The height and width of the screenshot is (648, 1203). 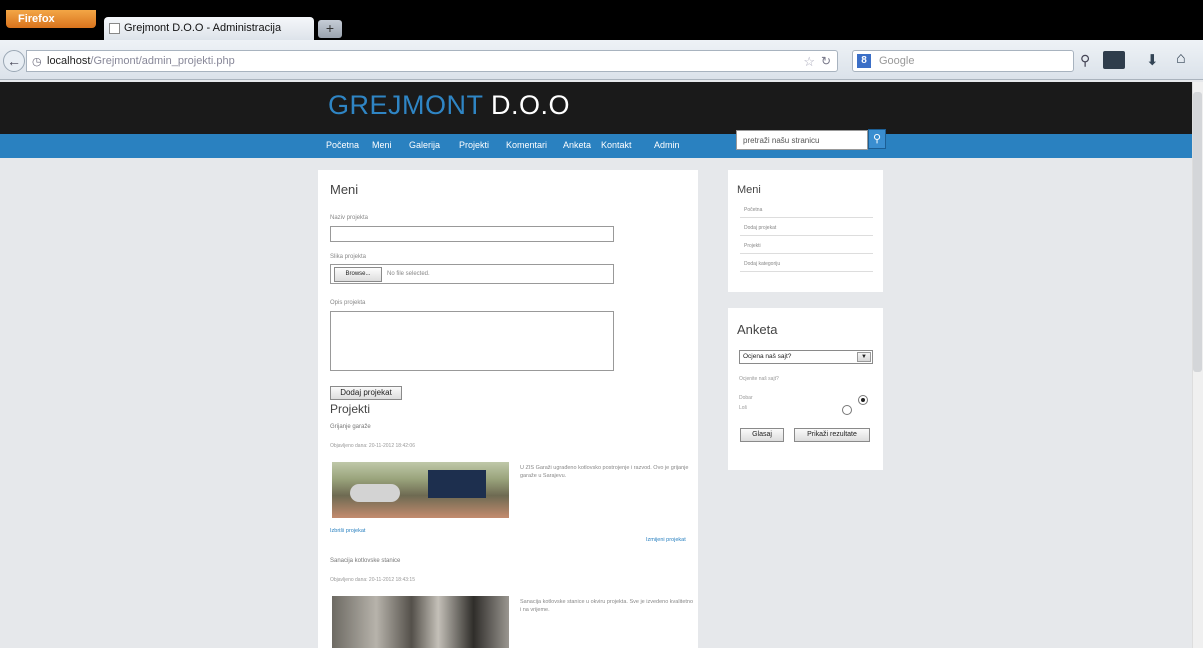 What do you see at coordinates (806, 211) in the screenshot?
I see `sidebar-item-pocetna: Početna` at bounding box center [806, 211].